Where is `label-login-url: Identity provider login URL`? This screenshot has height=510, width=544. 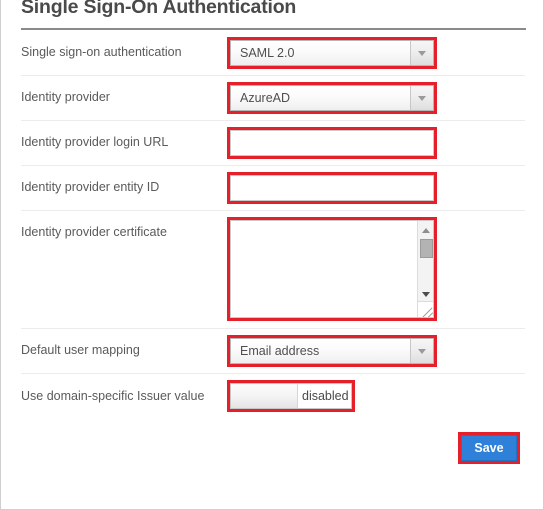
label-login-url: Identity provider login URL is located at coordinates (95, 142).